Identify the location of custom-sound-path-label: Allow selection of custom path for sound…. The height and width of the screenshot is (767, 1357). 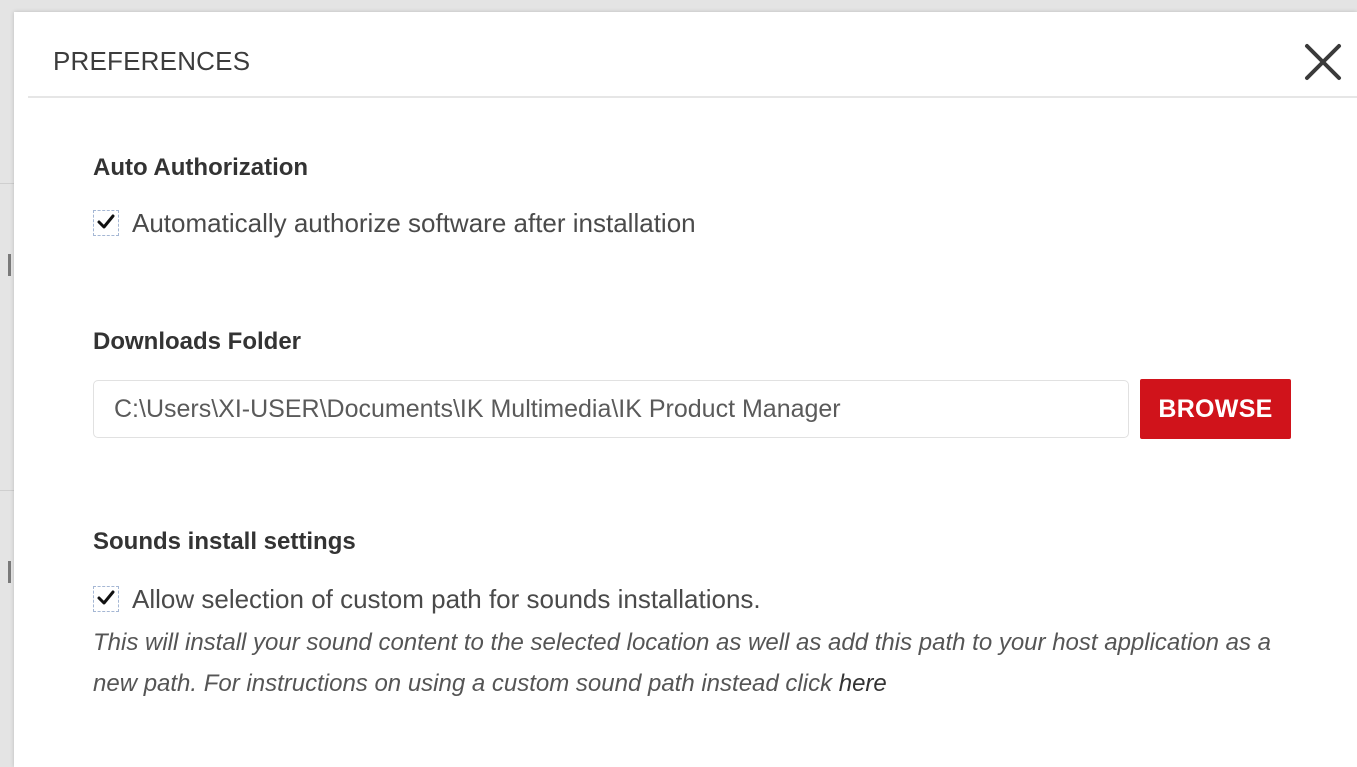
(446, 599).